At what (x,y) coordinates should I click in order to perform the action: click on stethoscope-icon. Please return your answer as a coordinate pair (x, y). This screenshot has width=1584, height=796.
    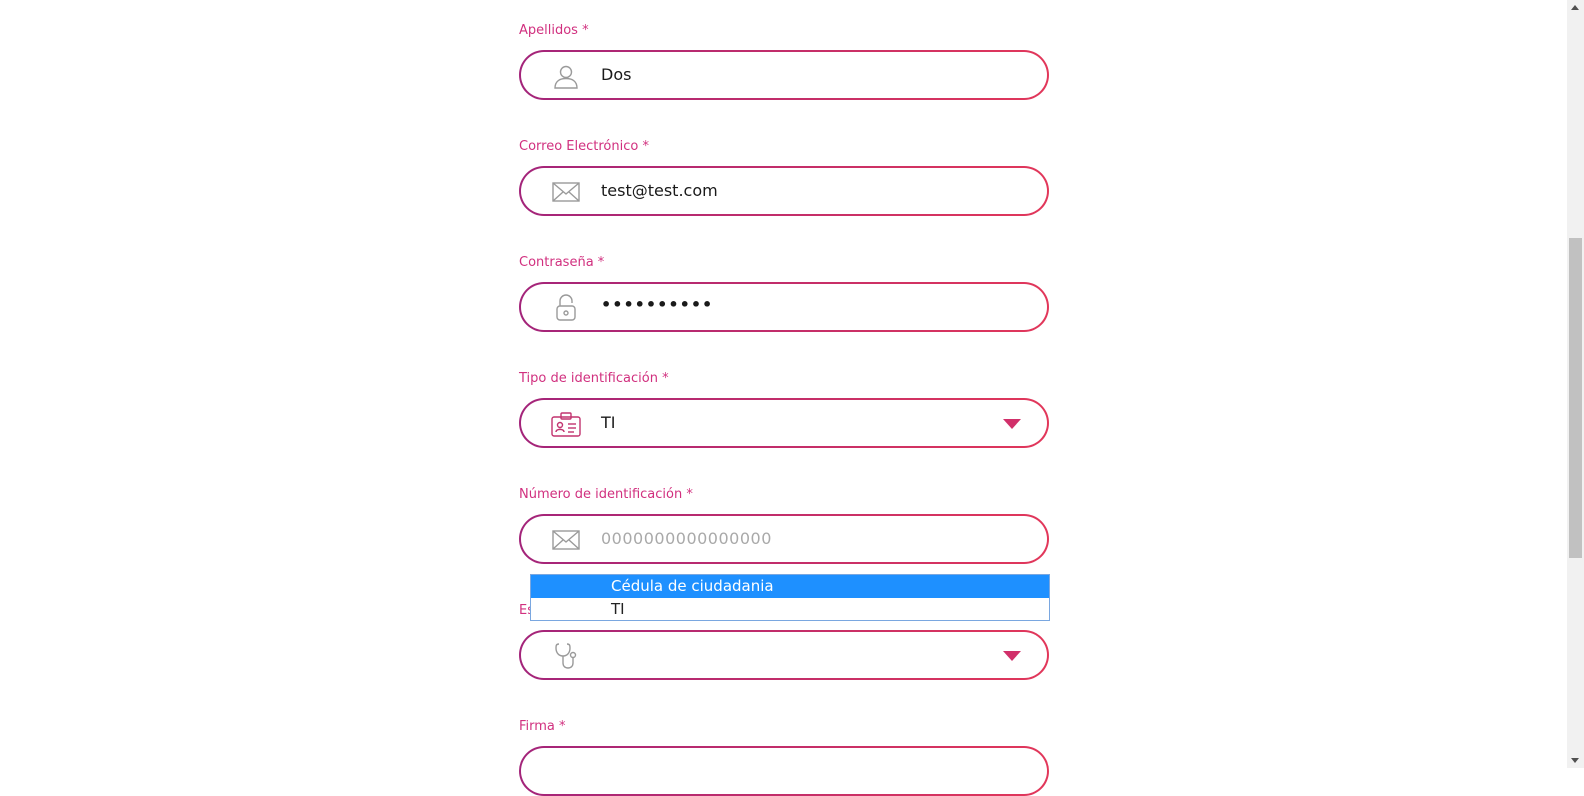
    Looking at the image, I should click on (566, 656).